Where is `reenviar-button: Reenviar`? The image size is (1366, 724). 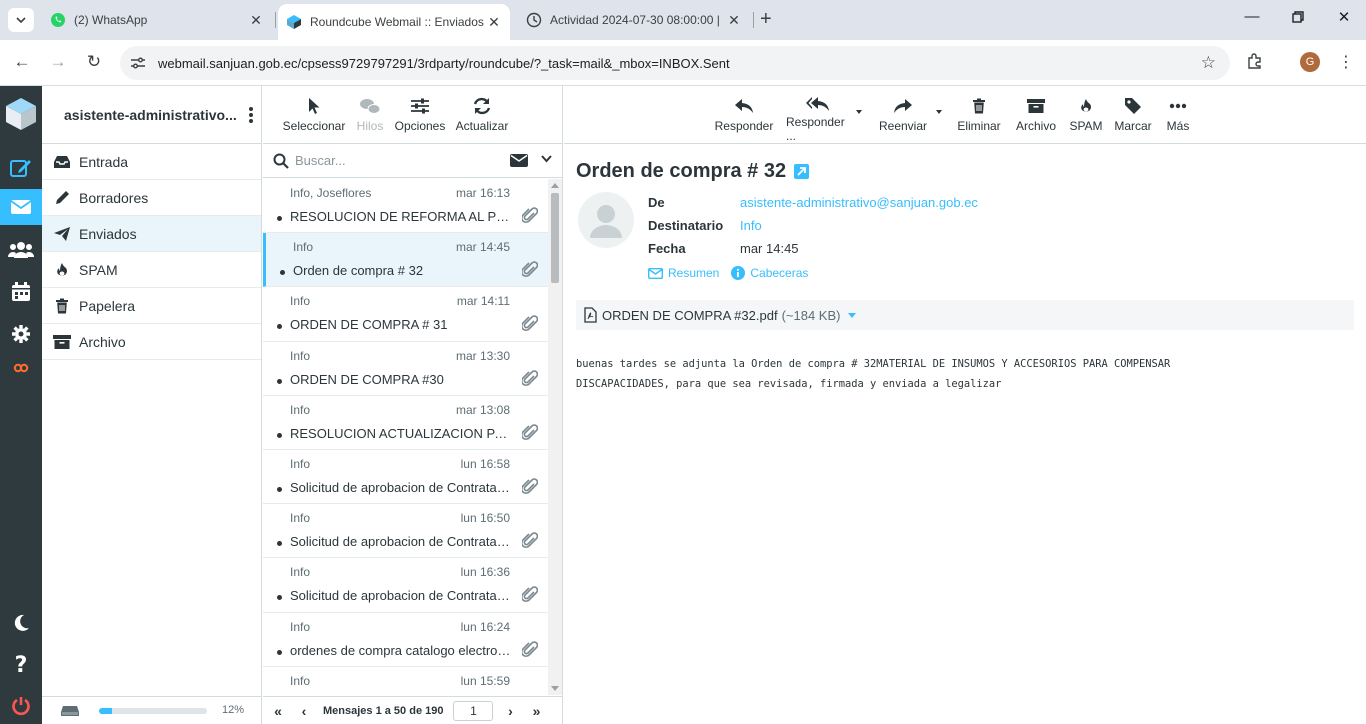
reenviar-button: Reenviar is located at coordinates (906, 114).